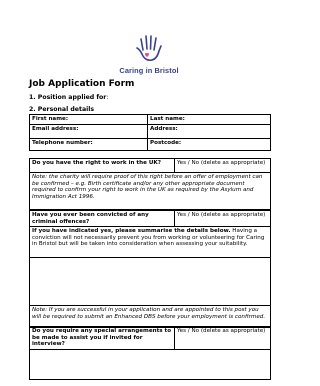 This screenshot has width=320, height=386. Describe the element at coordinates (150, 282) in the screenshot. I see `convictions-details-input` at that location.